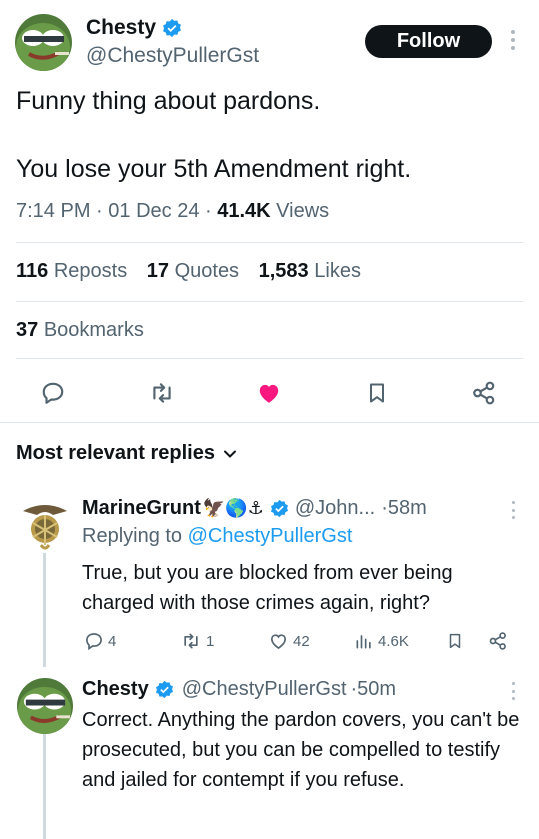 This screenshot has height=839, width=539. Describe the element at coordinates (115, 453) in the screenshot. I see `replies-header-title: Most relevant replies` at that location.